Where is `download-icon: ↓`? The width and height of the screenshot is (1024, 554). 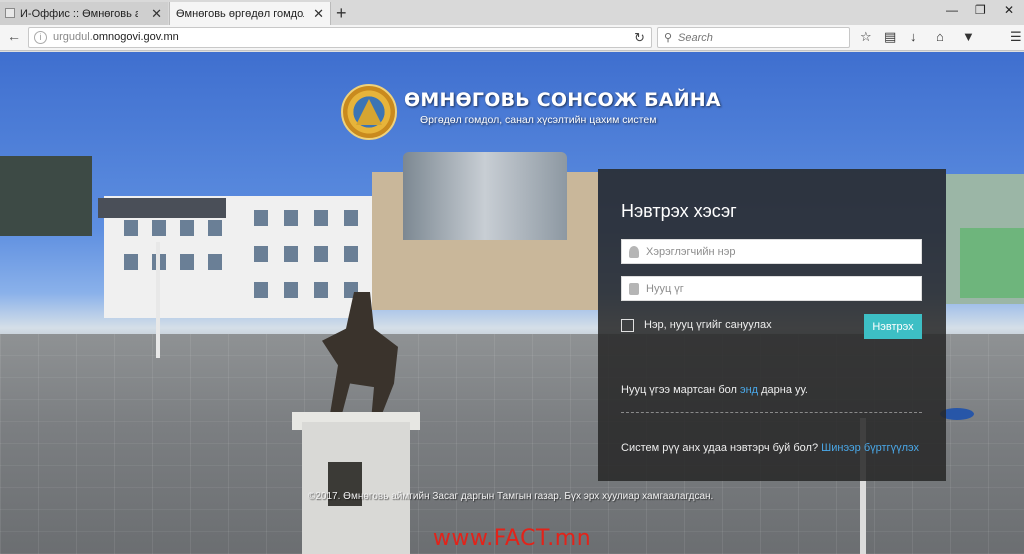
download-icon: ↓ is located at coordinates (913, 36).